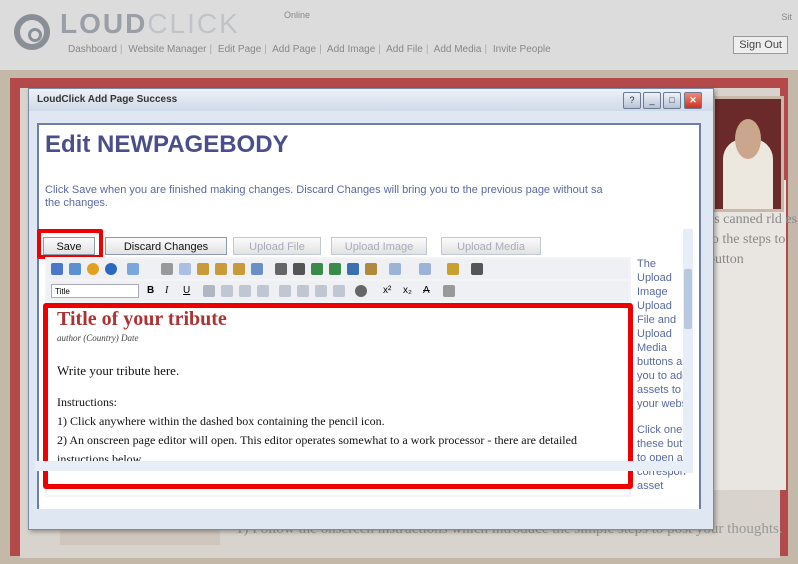  What do you see at coordinates (632, 100) in the screenshot?
I see `help-icon: ?` at bounding box center [632, 100].